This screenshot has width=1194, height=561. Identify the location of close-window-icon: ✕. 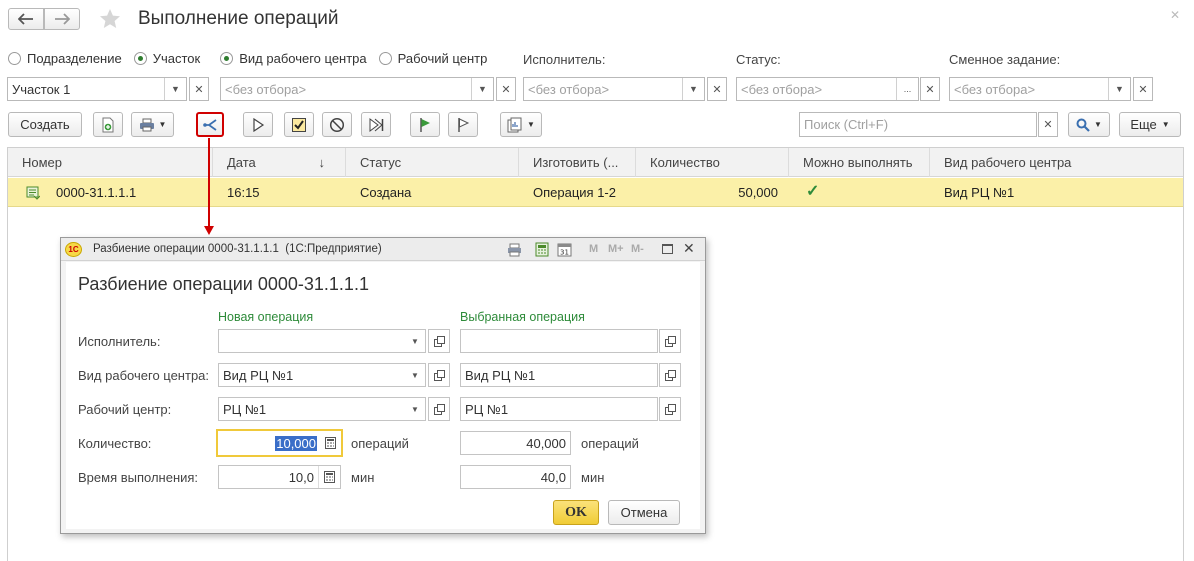
(1175, 15).